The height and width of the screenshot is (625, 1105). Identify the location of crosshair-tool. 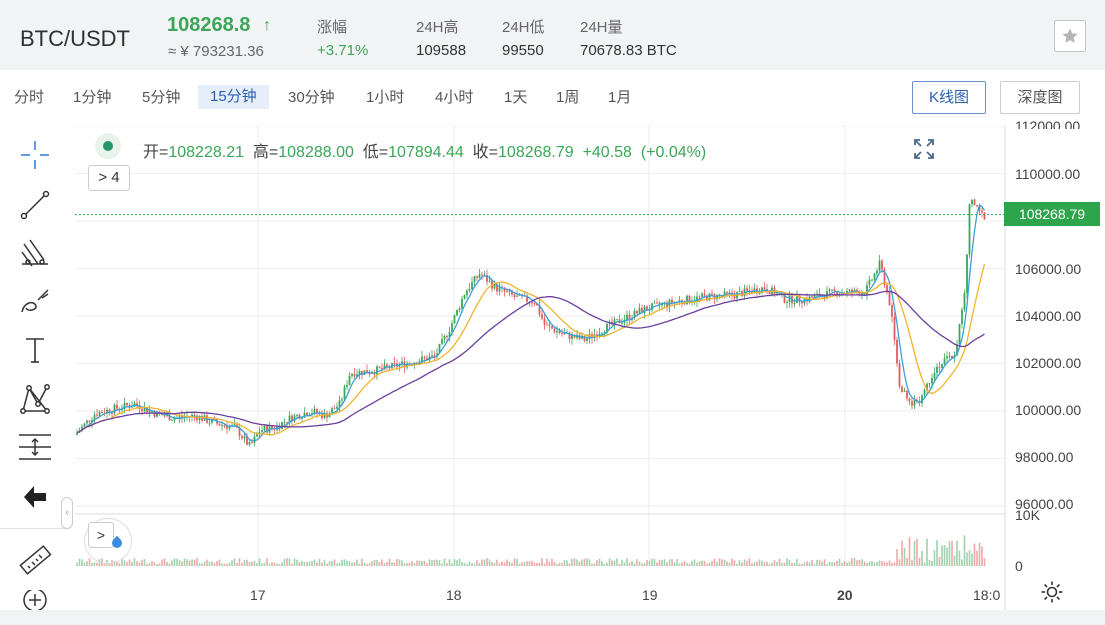
(35, 155).